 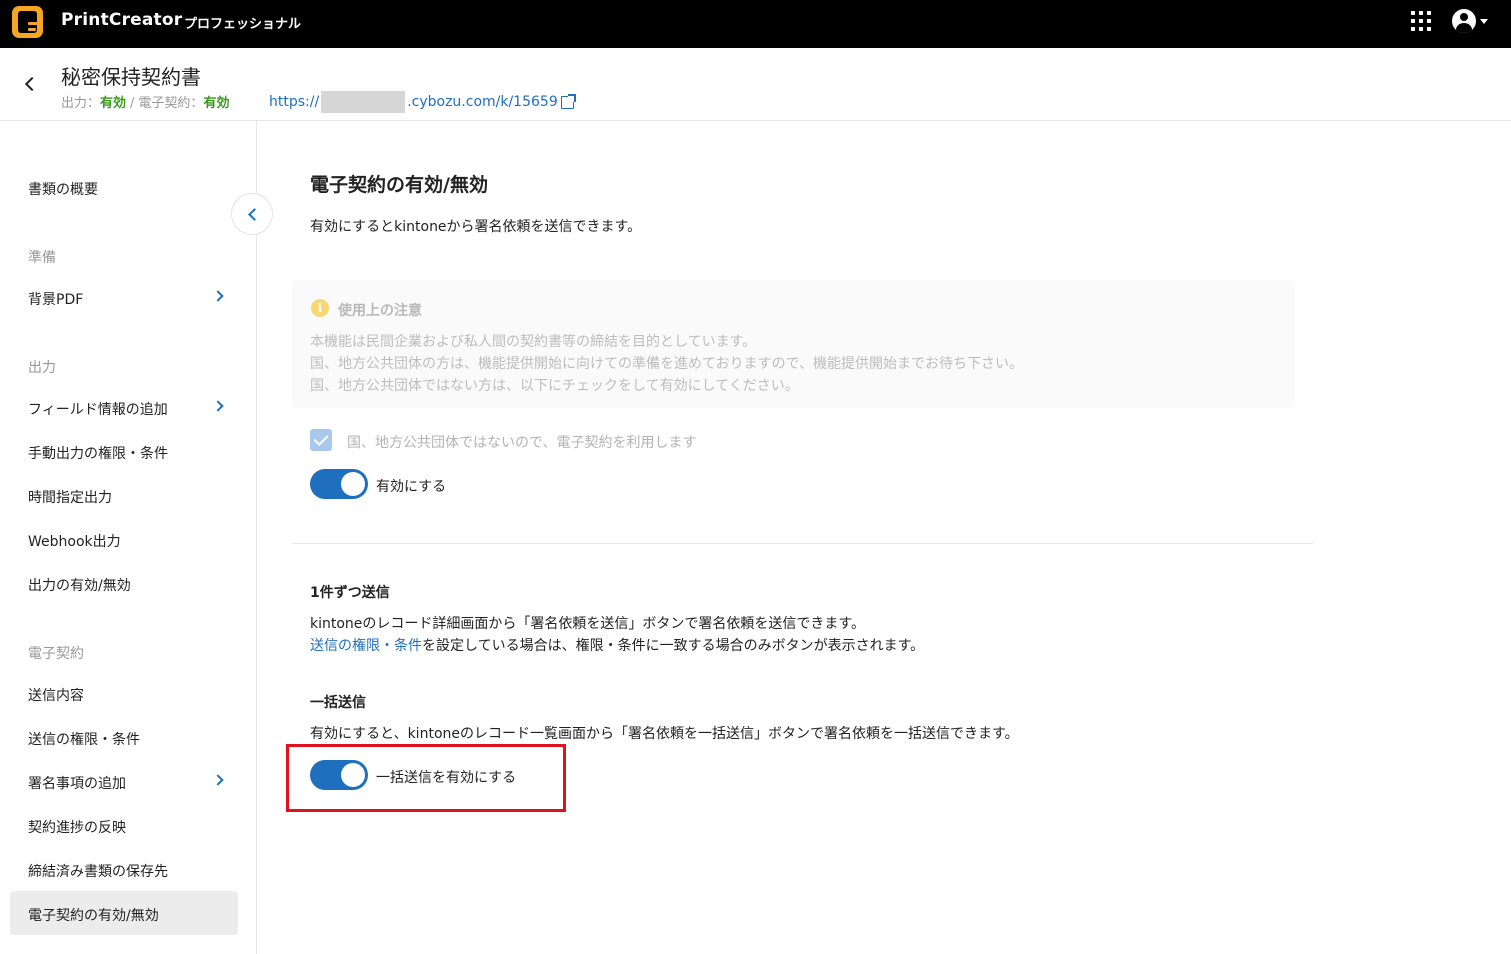 What do you see at coordinates (27, 22) in the screenshot?
I see `printcreator-logo-icon` at bounding box center [27, 22].